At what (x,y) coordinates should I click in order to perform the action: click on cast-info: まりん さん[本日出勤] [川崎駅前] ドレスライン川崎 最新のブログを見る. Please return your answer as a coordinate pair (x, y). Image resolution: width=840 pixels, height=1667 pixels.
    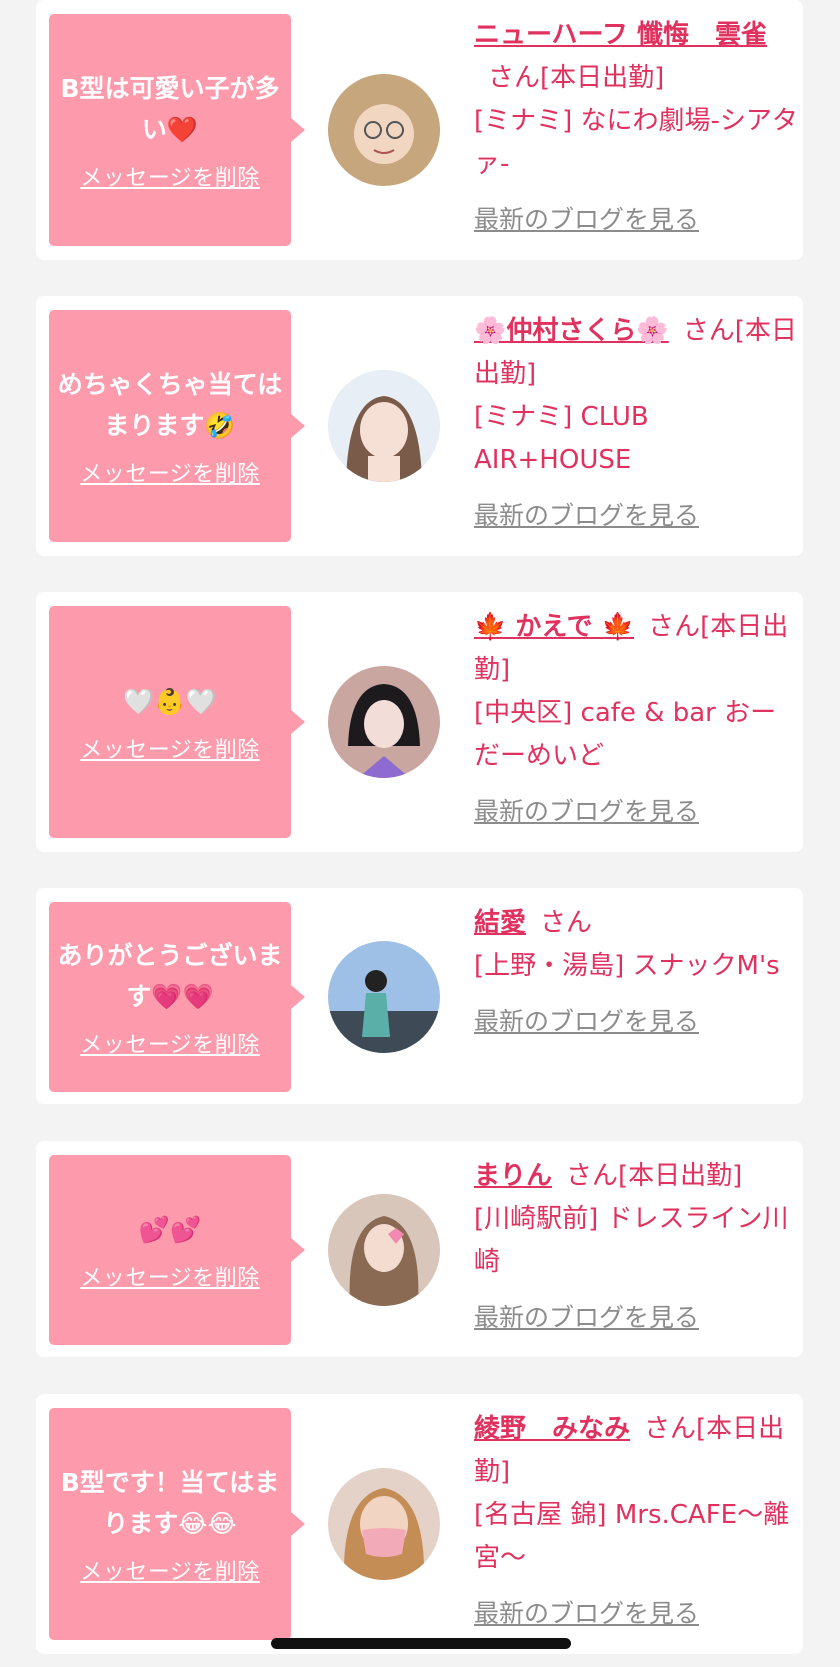
    Looking at the image, I should click on (636, 1247).